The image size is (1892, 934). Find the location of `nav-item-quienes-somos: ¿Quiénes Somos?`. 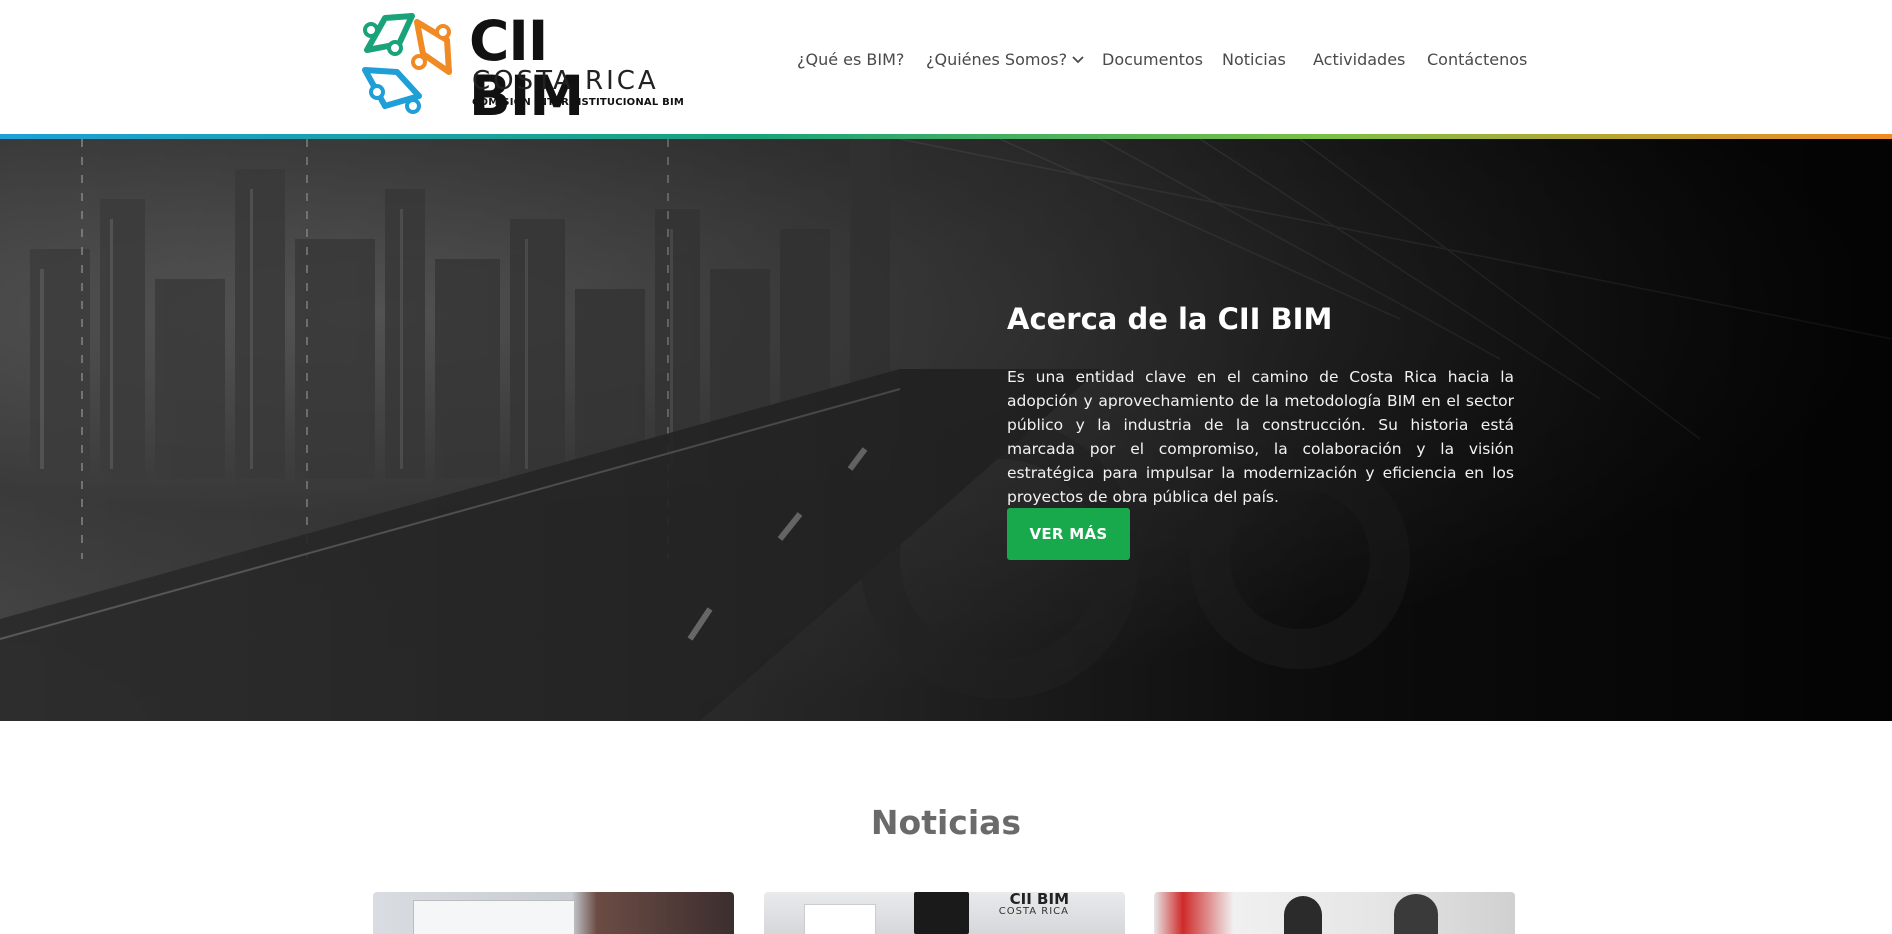

nav-item-quienes-somos: ¿Quiénes Somos? is located at coordinates (1005, 59).